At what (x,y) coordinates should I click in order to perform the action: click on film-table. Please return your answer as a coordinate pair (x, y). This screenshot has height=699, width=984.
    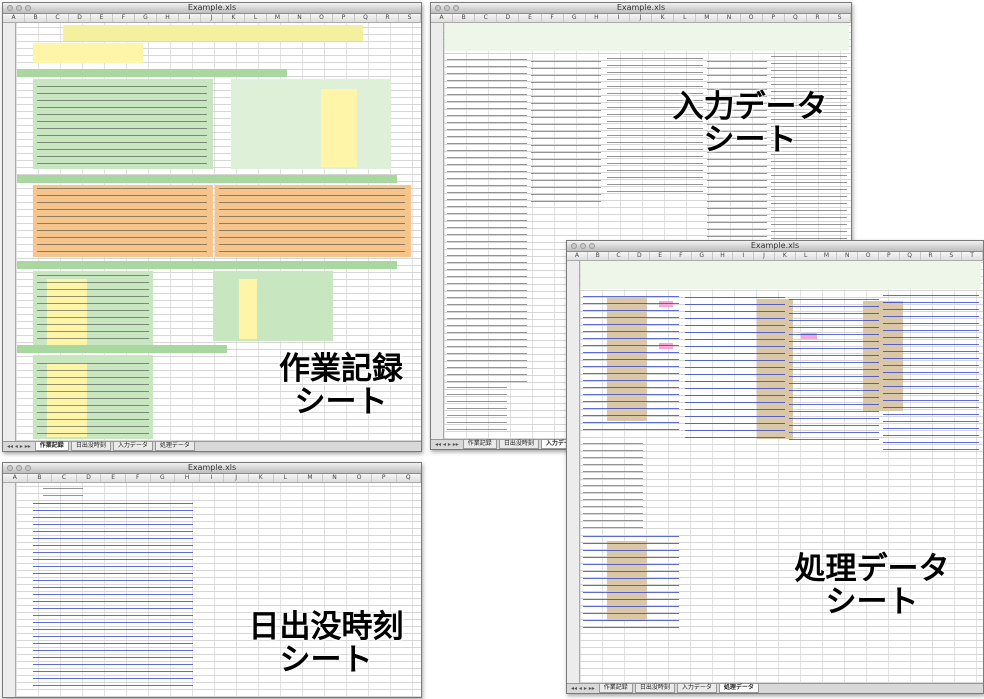
    Looking at the image, I should click on (273, 306).